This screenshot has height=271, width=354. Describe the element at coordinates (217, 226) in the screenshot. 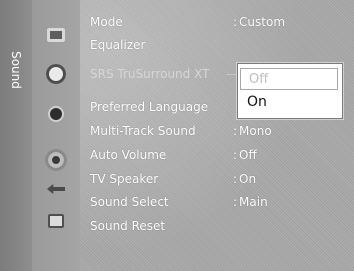

I see `menu-item-sound-reset: Sound Reset` at that location.